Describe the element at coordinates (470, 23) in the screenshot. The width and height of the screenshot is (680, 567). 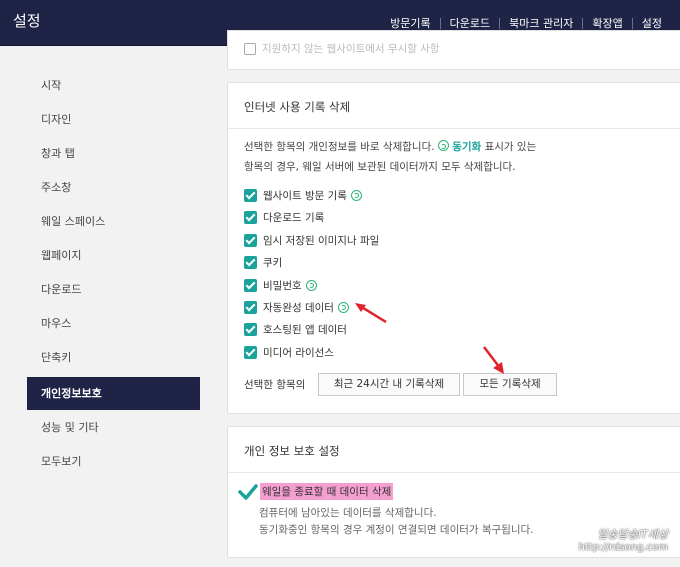
I see `nav-downloads: 다운로드` at that location.